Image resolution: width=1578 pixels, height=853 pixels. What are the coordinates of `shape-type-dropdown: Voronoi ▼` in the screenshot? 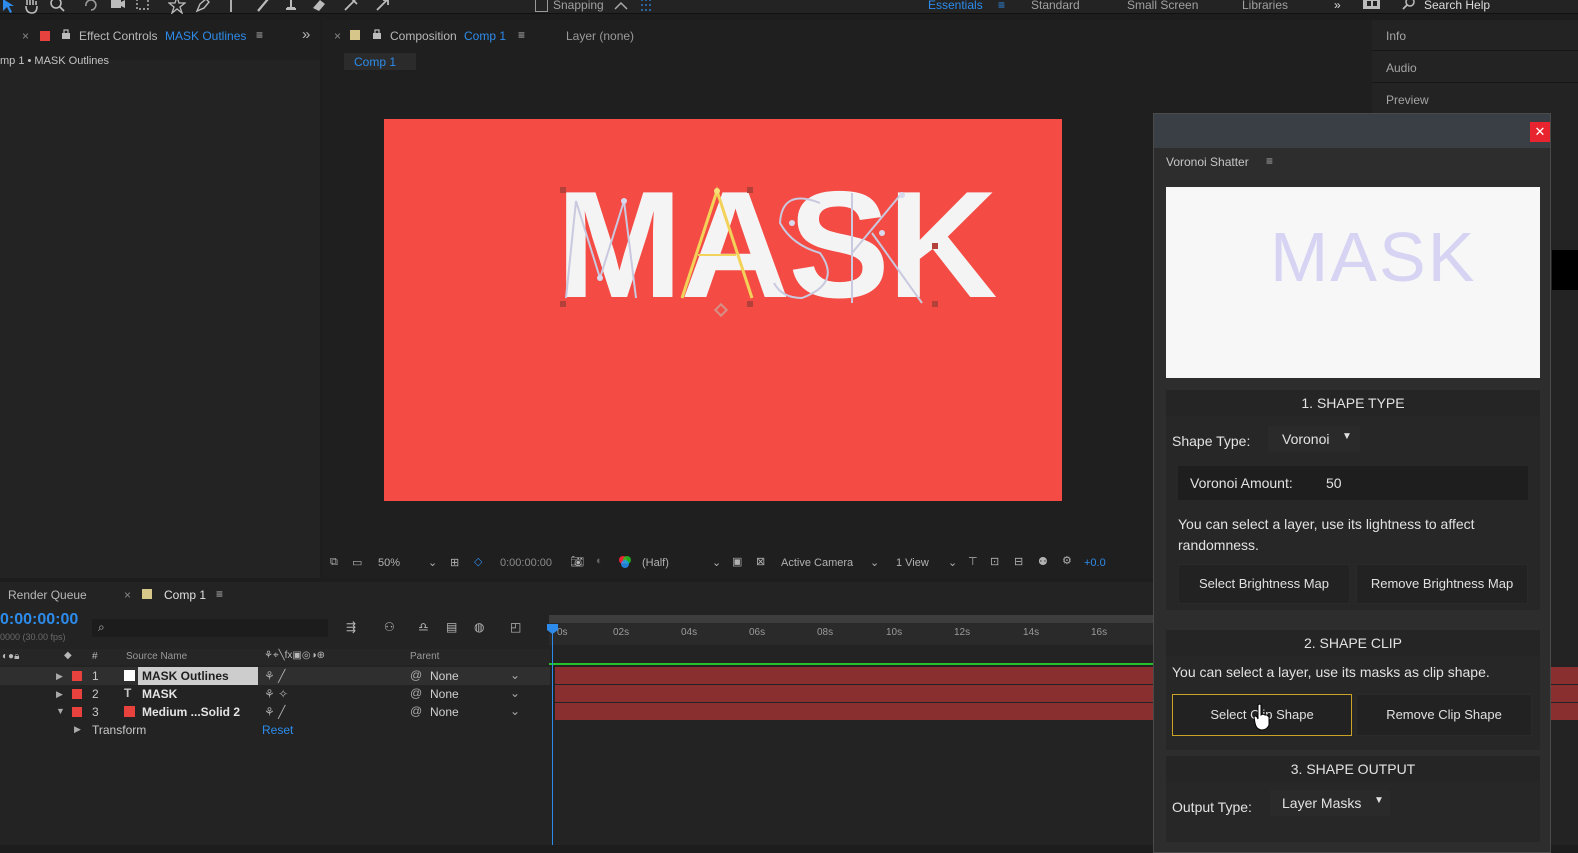 It's located at (1314, 439).